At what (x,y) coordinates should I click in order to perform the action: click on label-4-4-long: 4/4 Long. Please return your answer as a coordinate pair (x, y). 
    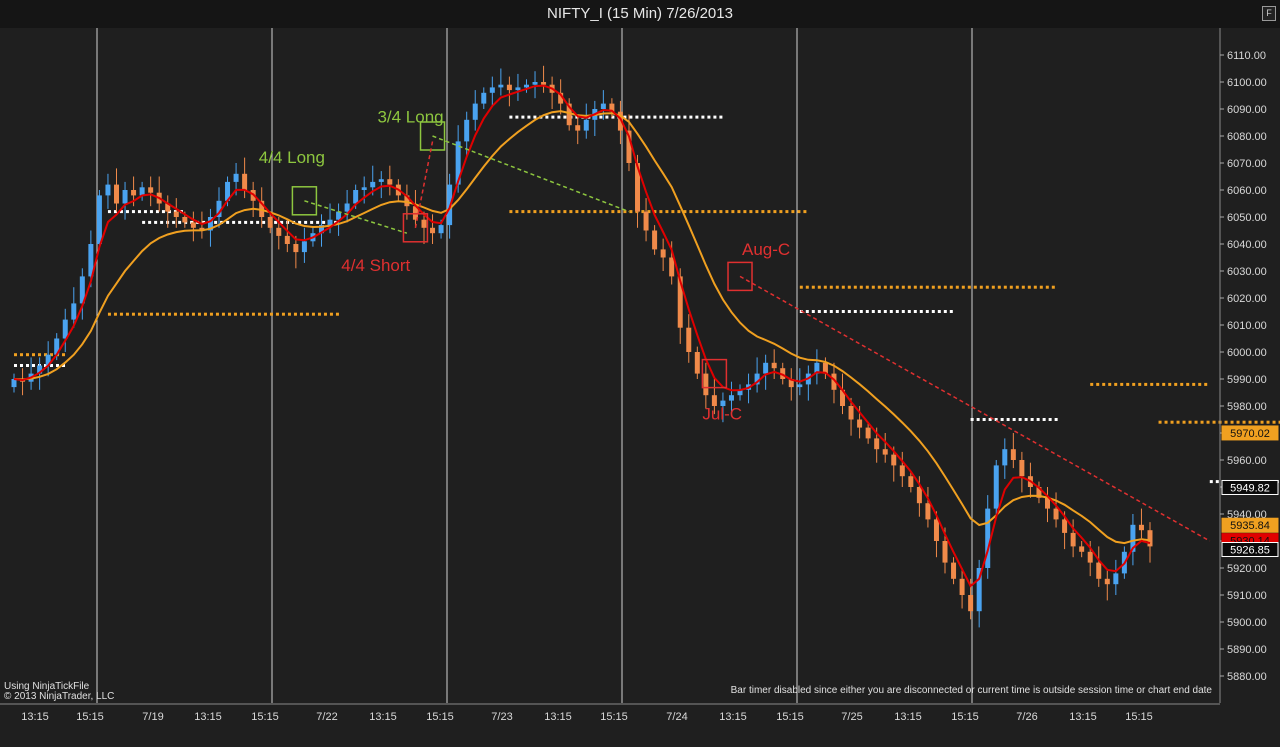
    Looking at the image, I should click on (292, 157).